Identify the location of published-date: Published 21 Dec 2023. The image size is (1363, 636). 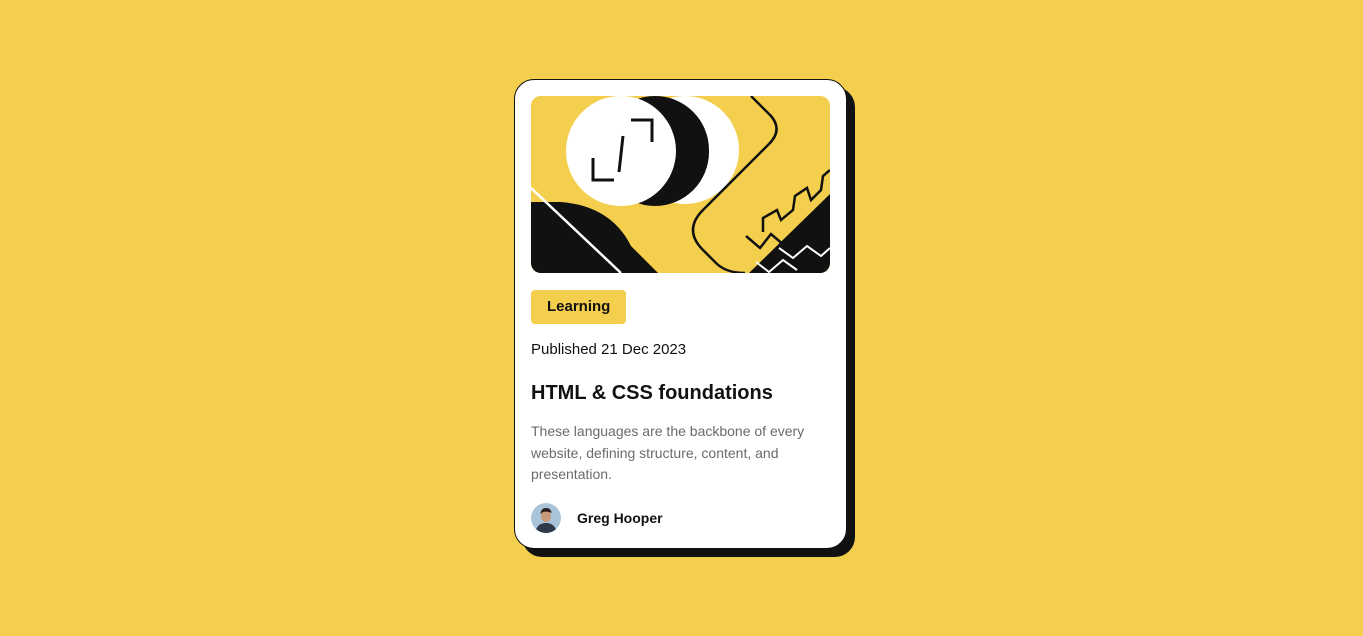
(609, 349).